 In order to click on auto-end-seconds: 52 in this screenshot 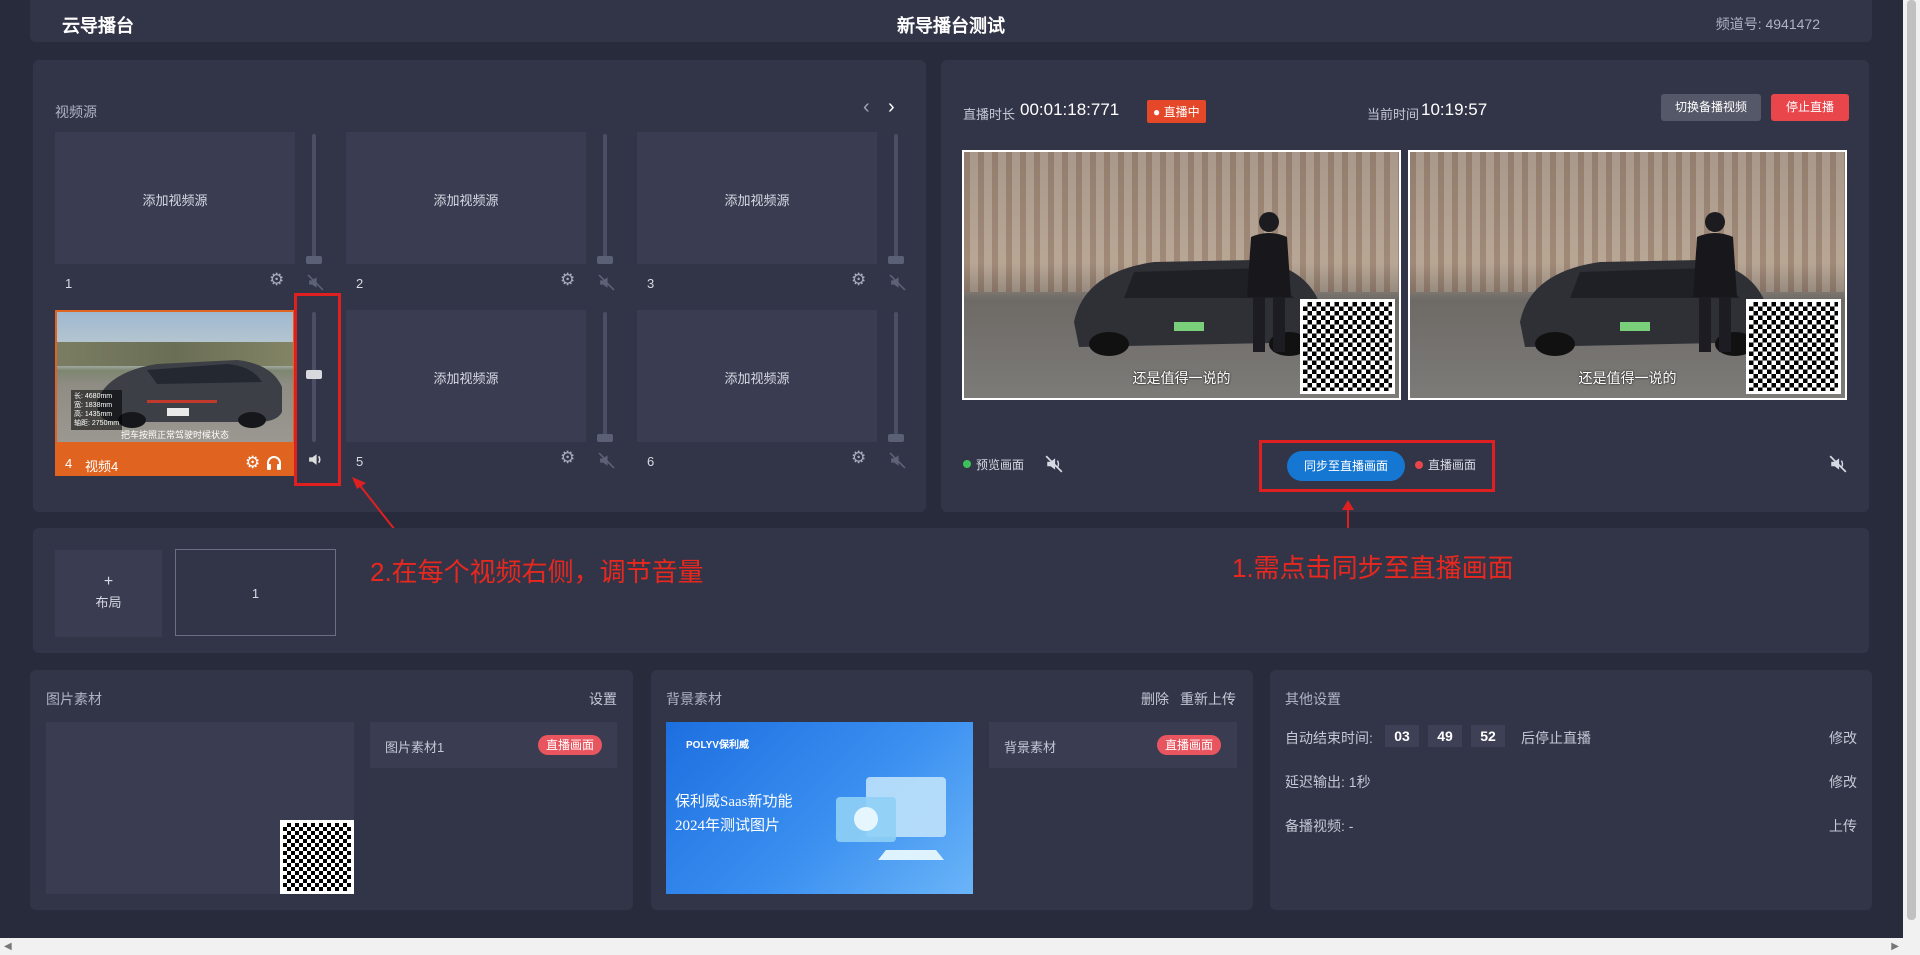, I will do `click(1488, 736)`.